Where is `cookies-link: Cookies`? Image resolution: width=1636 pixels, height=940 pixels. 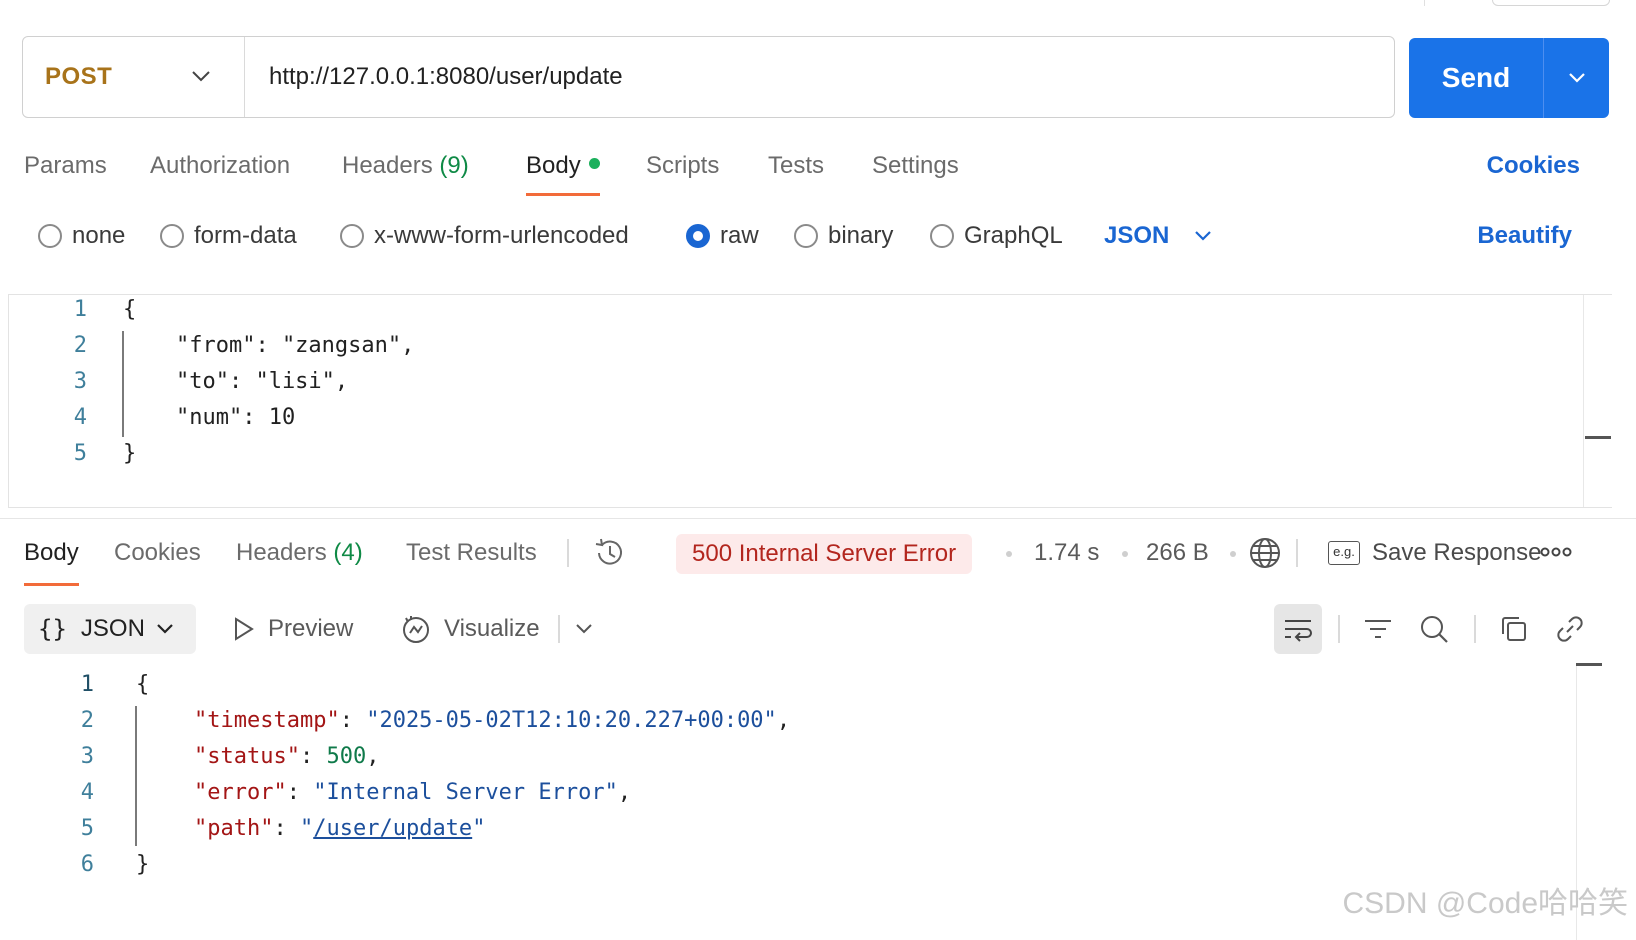
cookies-link: Cookies is located at coordinates (1533, 166).